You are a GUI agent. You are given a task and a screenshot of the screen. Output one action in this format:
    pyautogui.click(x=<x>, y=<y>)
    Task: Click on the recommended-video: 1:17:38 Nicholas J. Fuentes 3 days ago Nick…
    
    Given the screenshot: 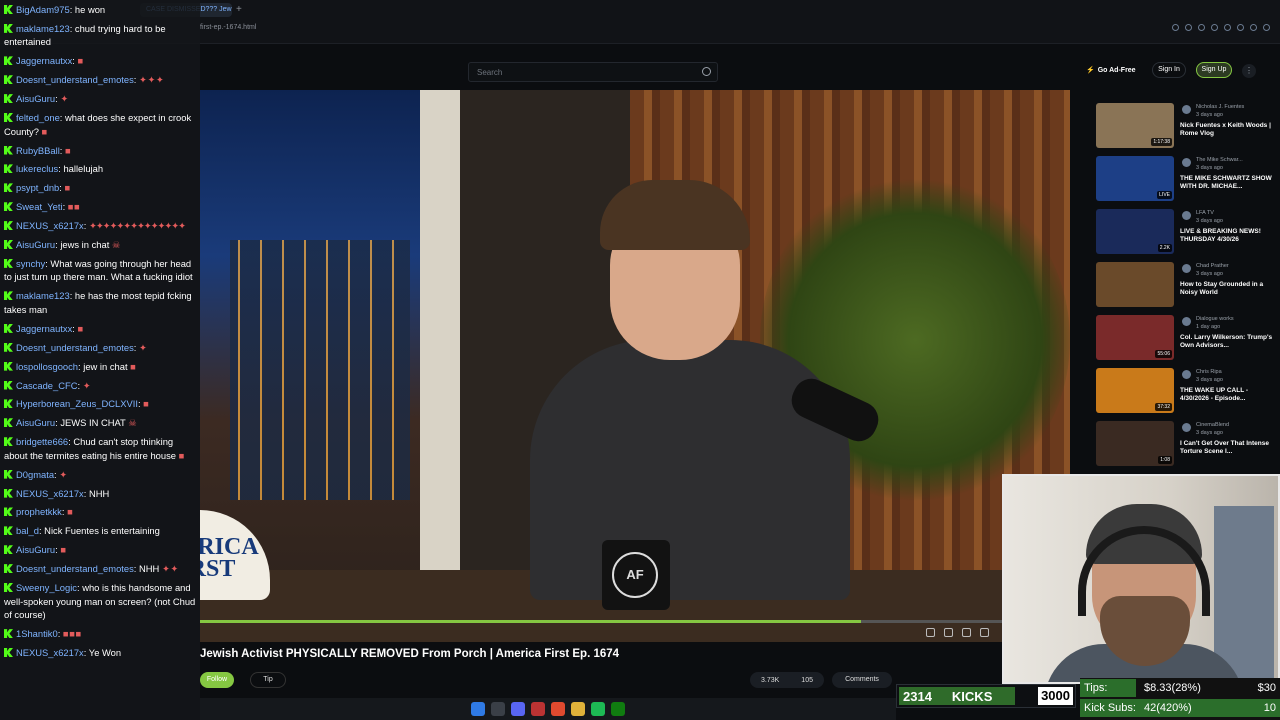 What is the action you would take?
    pyautogui.click(x=1187, y=126)
    